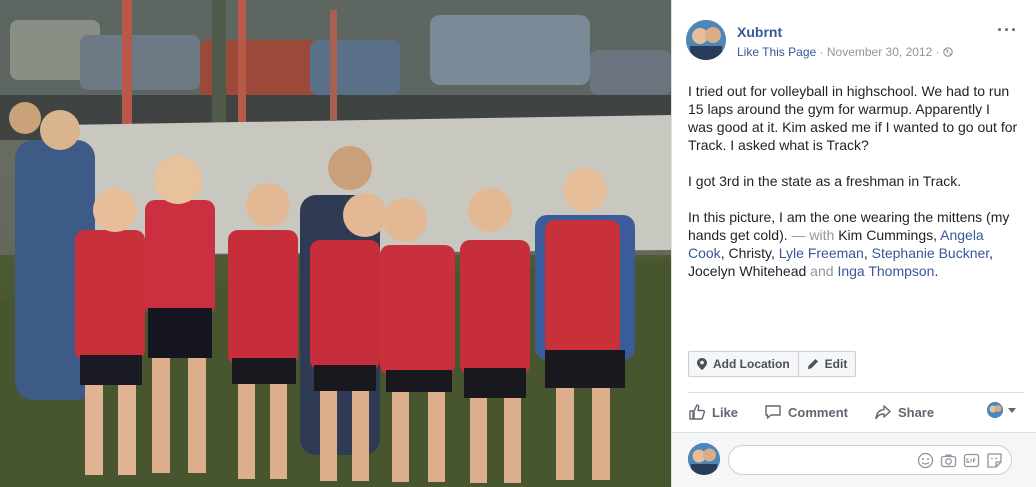 The width and height of the screenshot is (1036, 487). Describe the element at coordinates (948, 51) in the screenshot. I see `globe-icon` at that location.